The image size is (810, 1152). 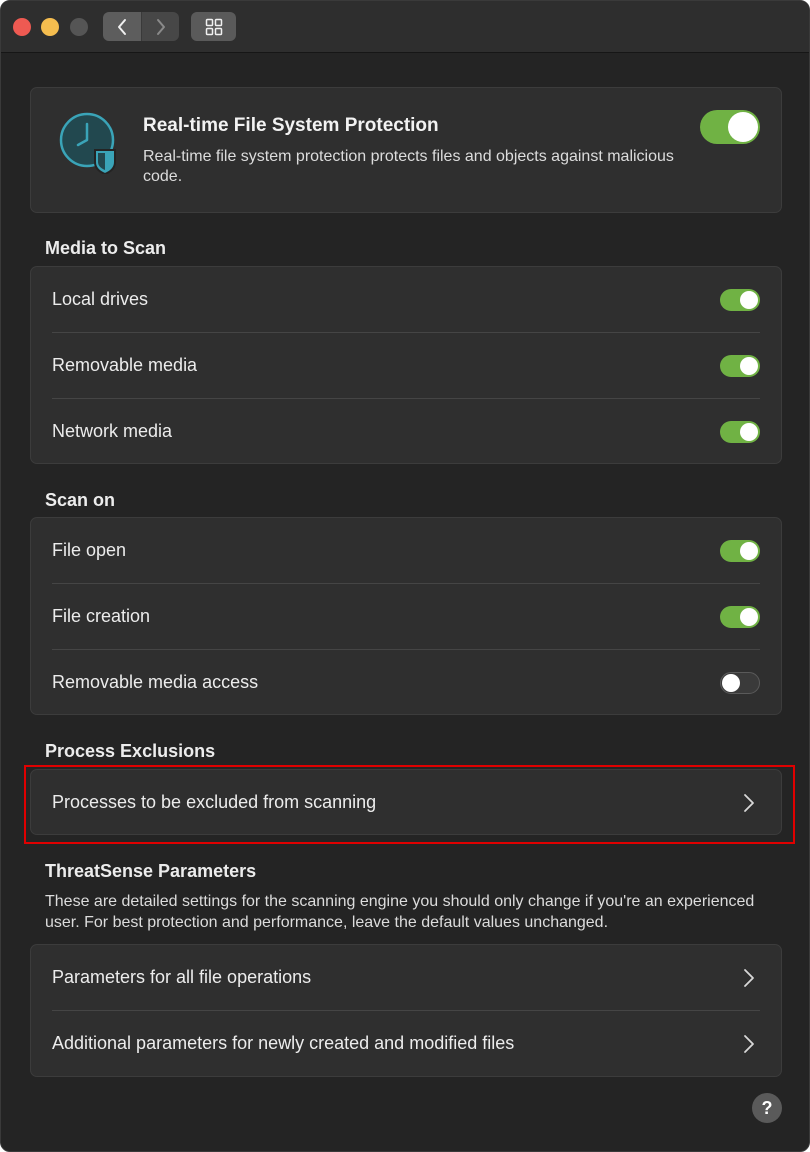 I want to click on grid-icon, so click(x=213, y=26).